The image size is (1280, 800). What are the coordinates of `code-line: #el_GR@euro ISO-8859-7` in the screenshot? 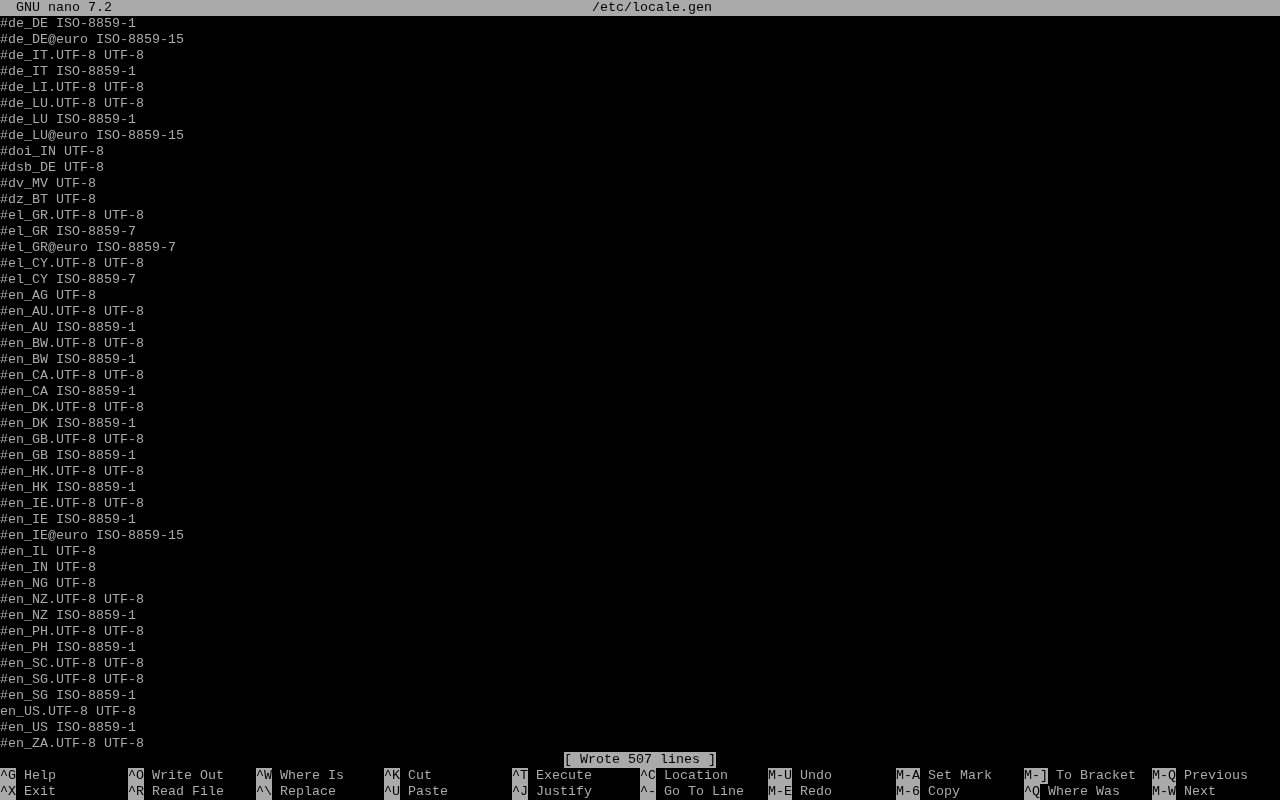 It's located at (88, 248).